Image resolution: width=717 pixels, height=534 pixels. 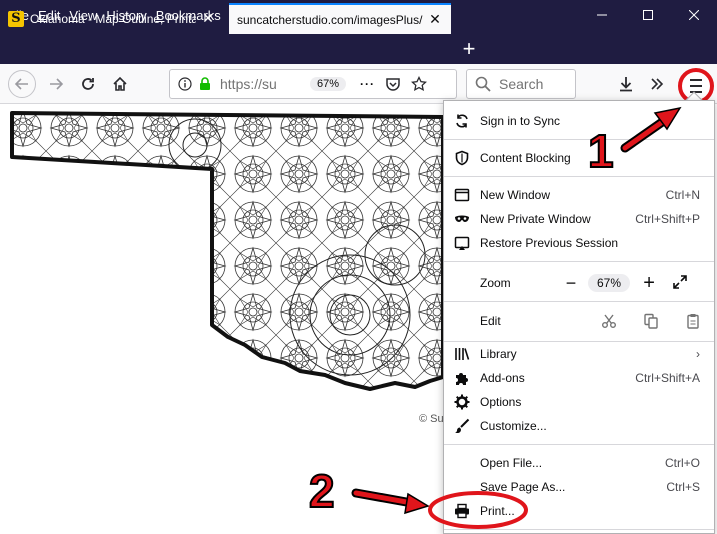 What do you see at coordinates (322, 491) in the screenshot?
I see `step-2-number: 2` at bounding box center [322, 491].